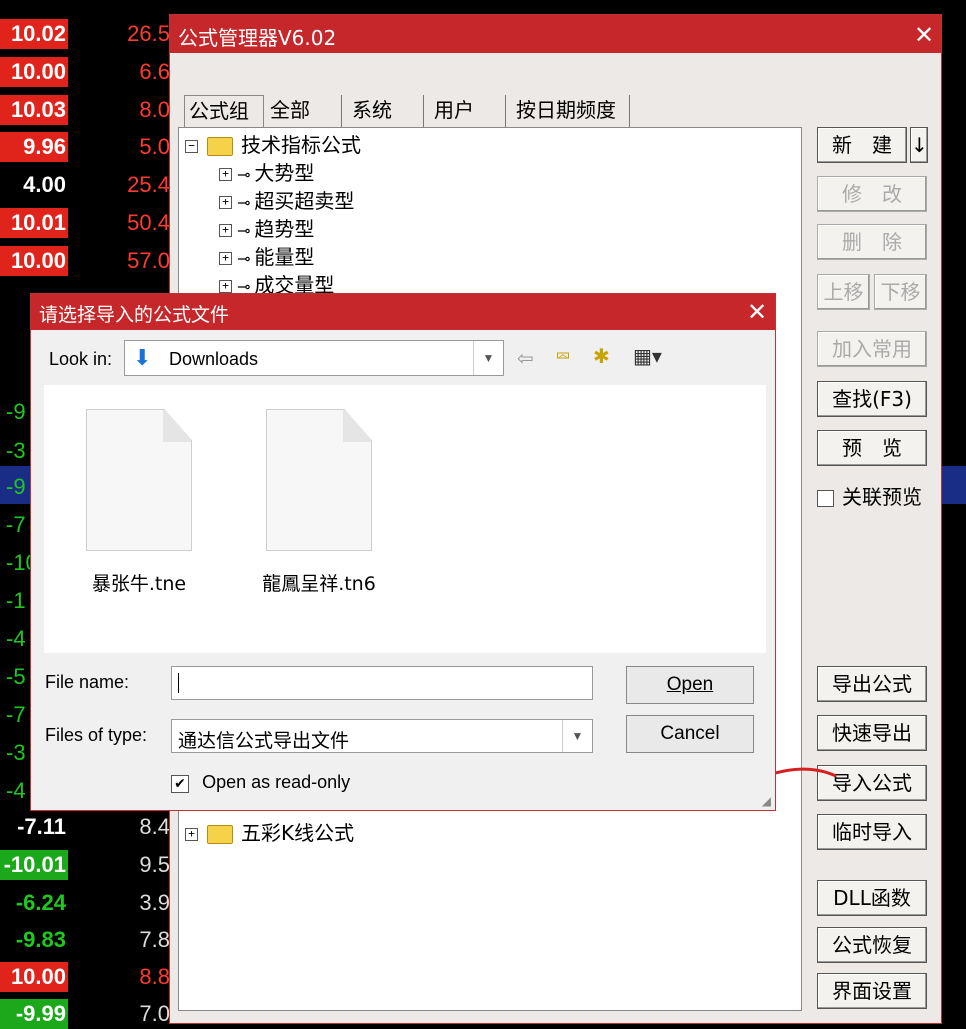 This screenshot has width=966, height=1029. What do you see at coordinates (96, 735) in the screenshot?
I see `files-of-type-label: Files of type:` at bounding box center [96, 735].